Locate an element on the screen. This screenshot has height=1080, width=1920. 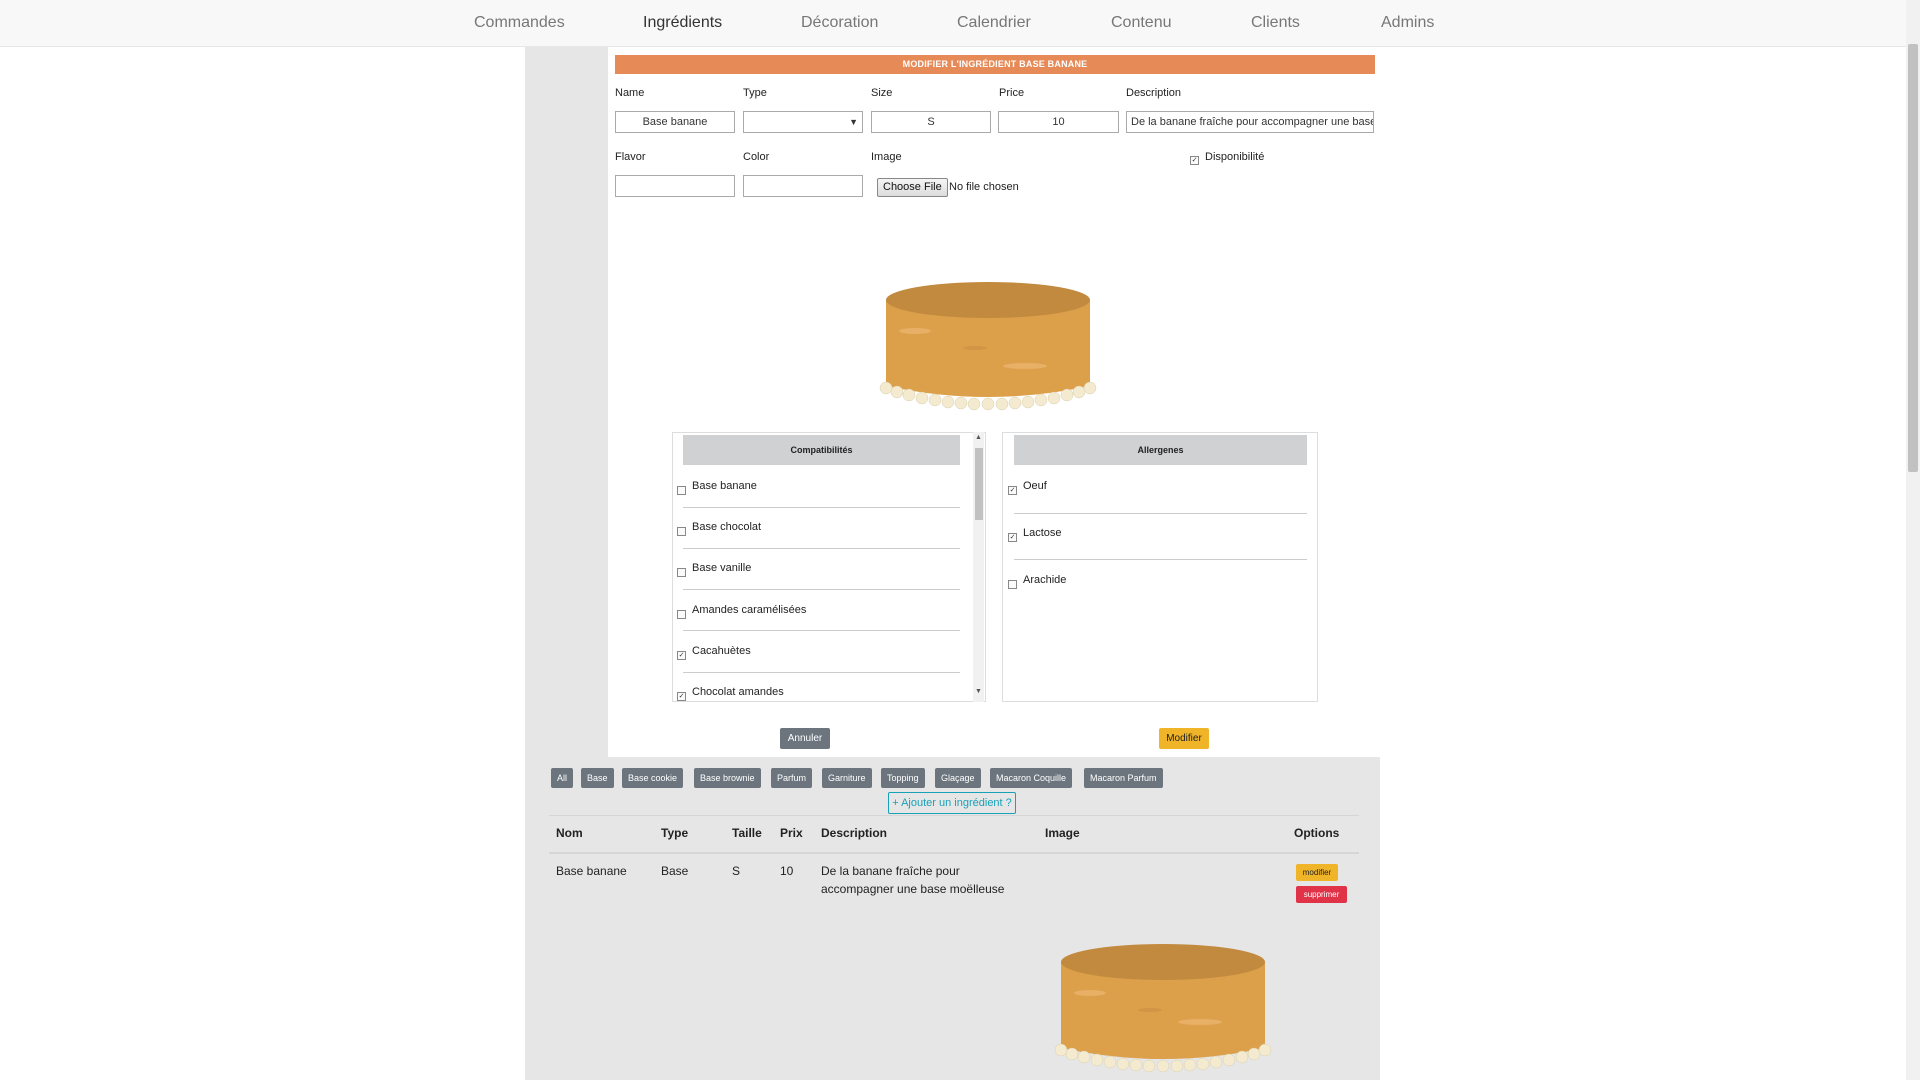
modify-button: Modifier is located at coordinates (1184, 738).